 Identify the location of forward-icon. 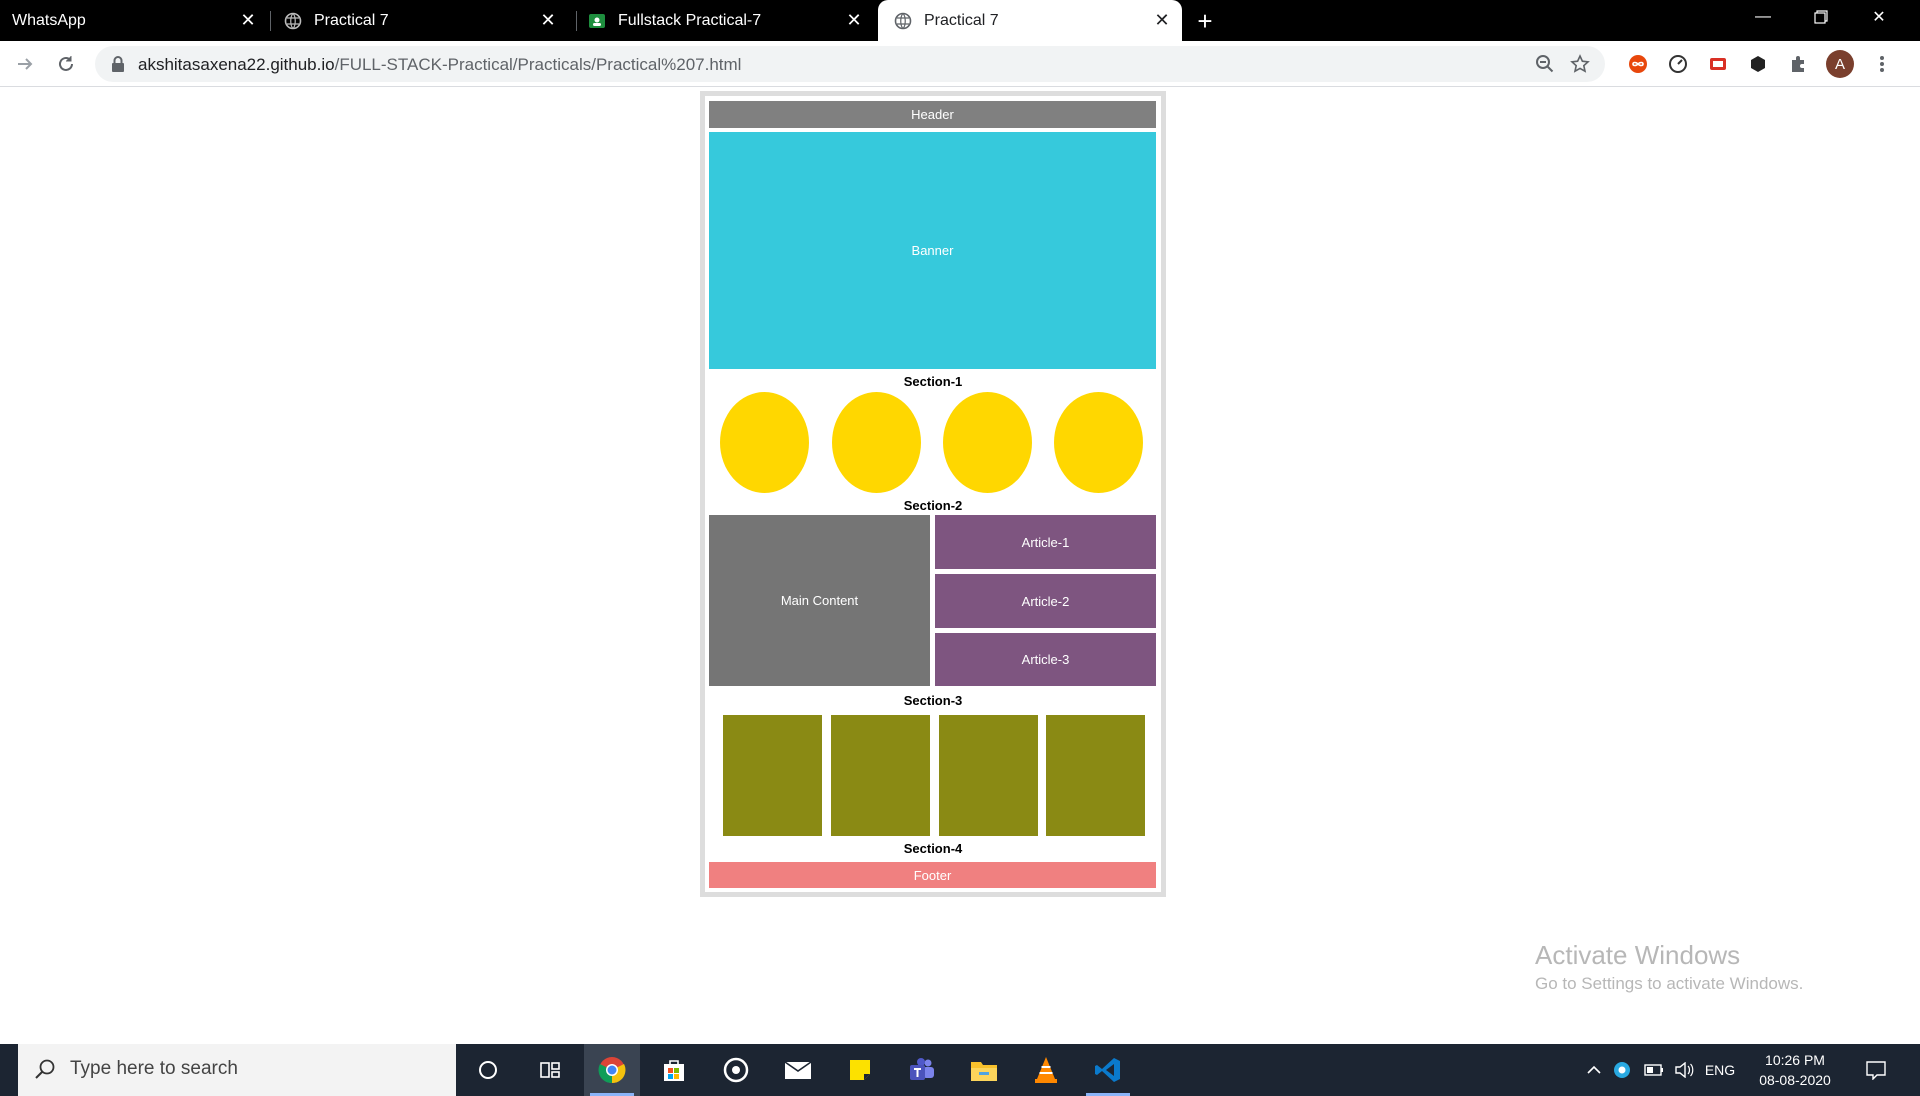
(25, 64).